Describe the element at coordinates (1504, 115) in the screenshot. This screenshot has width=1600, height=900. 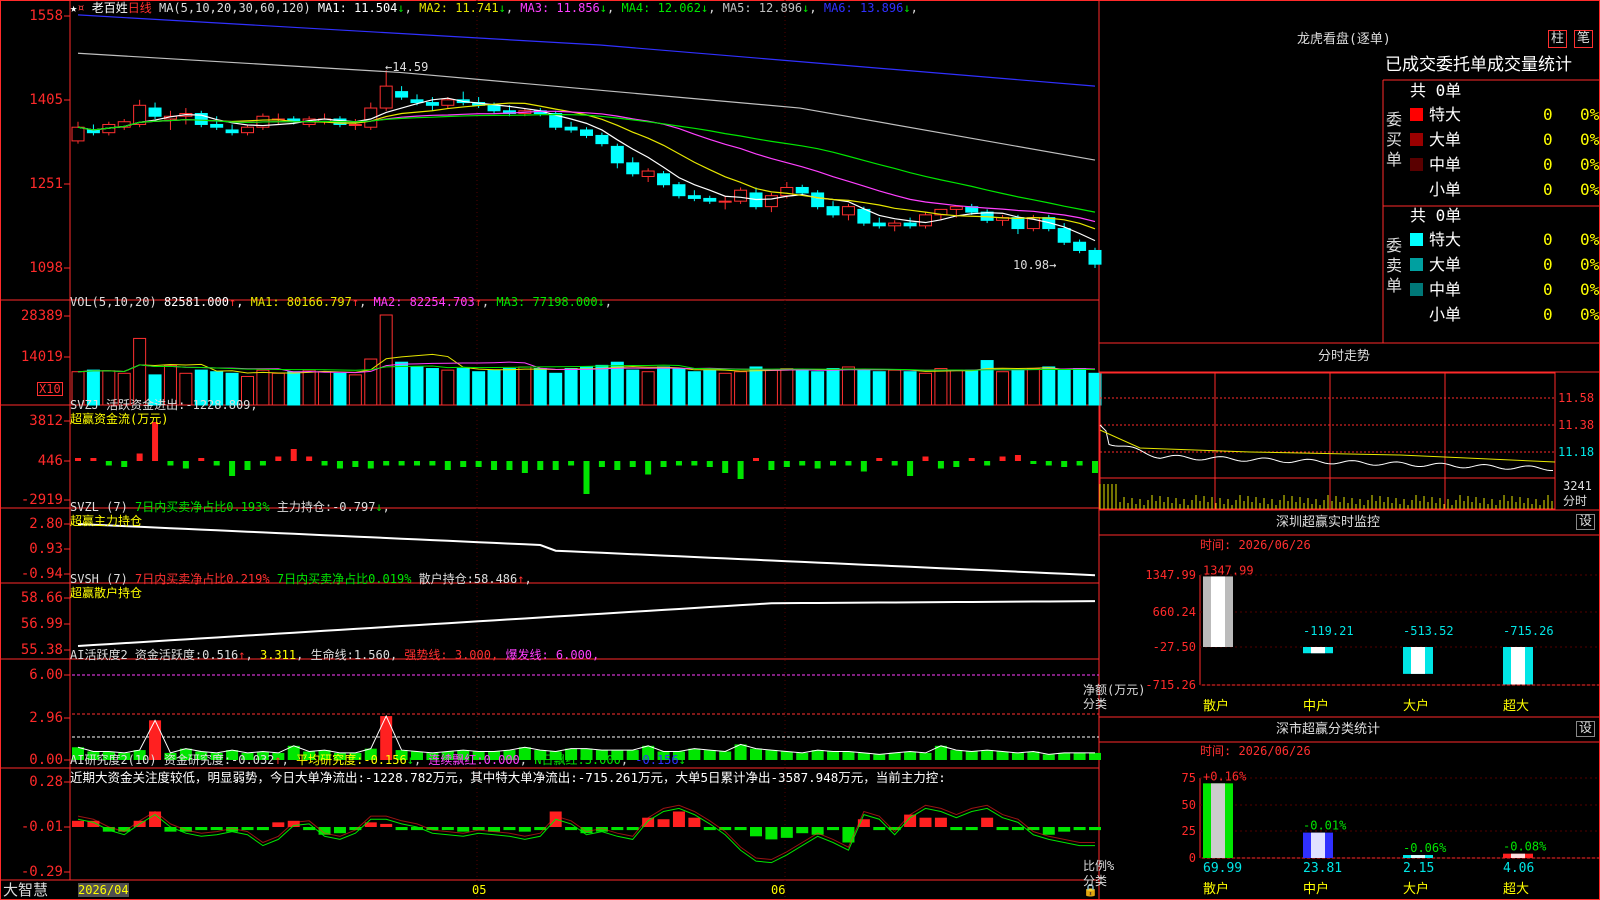
I see `buyRows-row: 特大 0 0%` at that location.